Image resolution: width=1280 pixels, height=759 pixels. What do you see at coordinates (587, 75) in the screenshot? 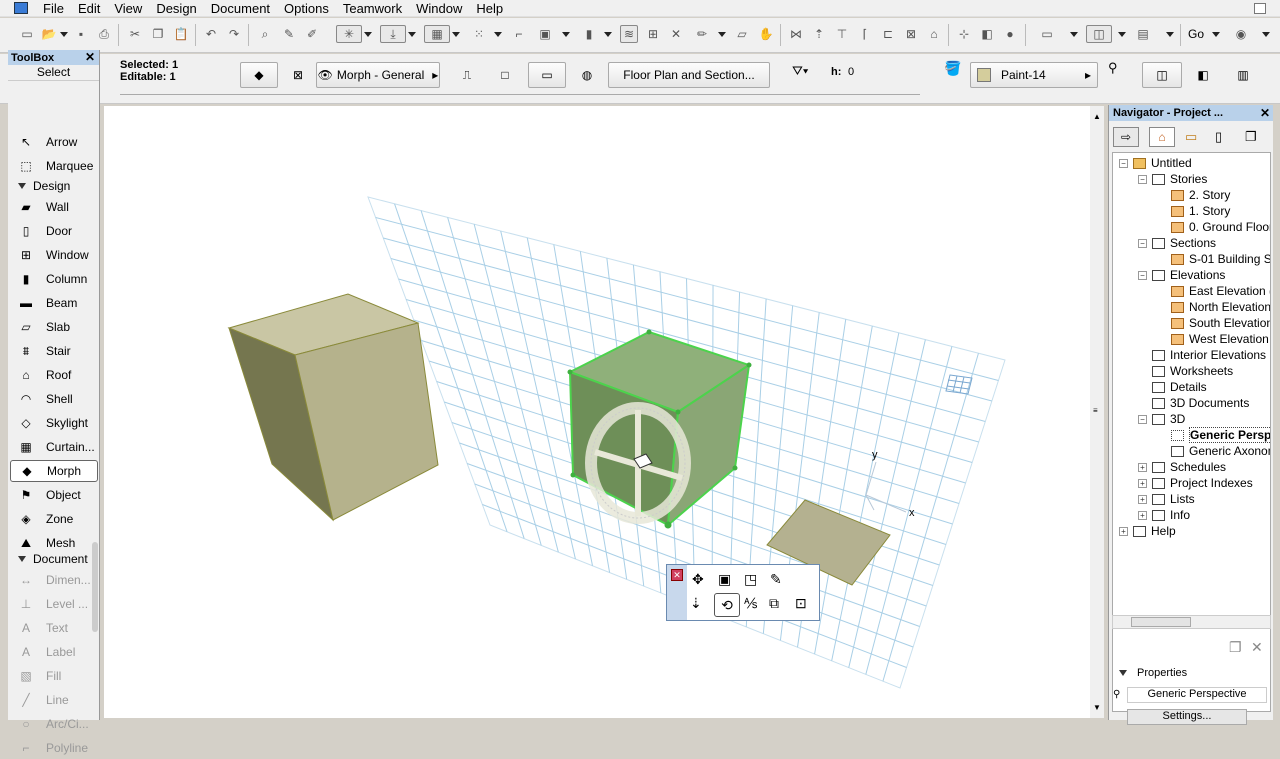
I see `revolve-icon: ◍` at bounding box center [587, 75].